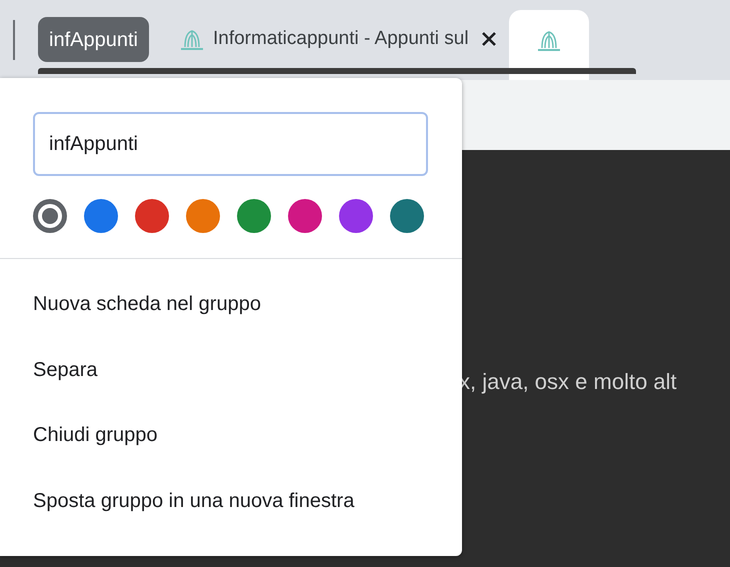  What do you see at coordinates (488, 39) in the screenshot?
I see `close-icon` at bounding box center [488, 39].